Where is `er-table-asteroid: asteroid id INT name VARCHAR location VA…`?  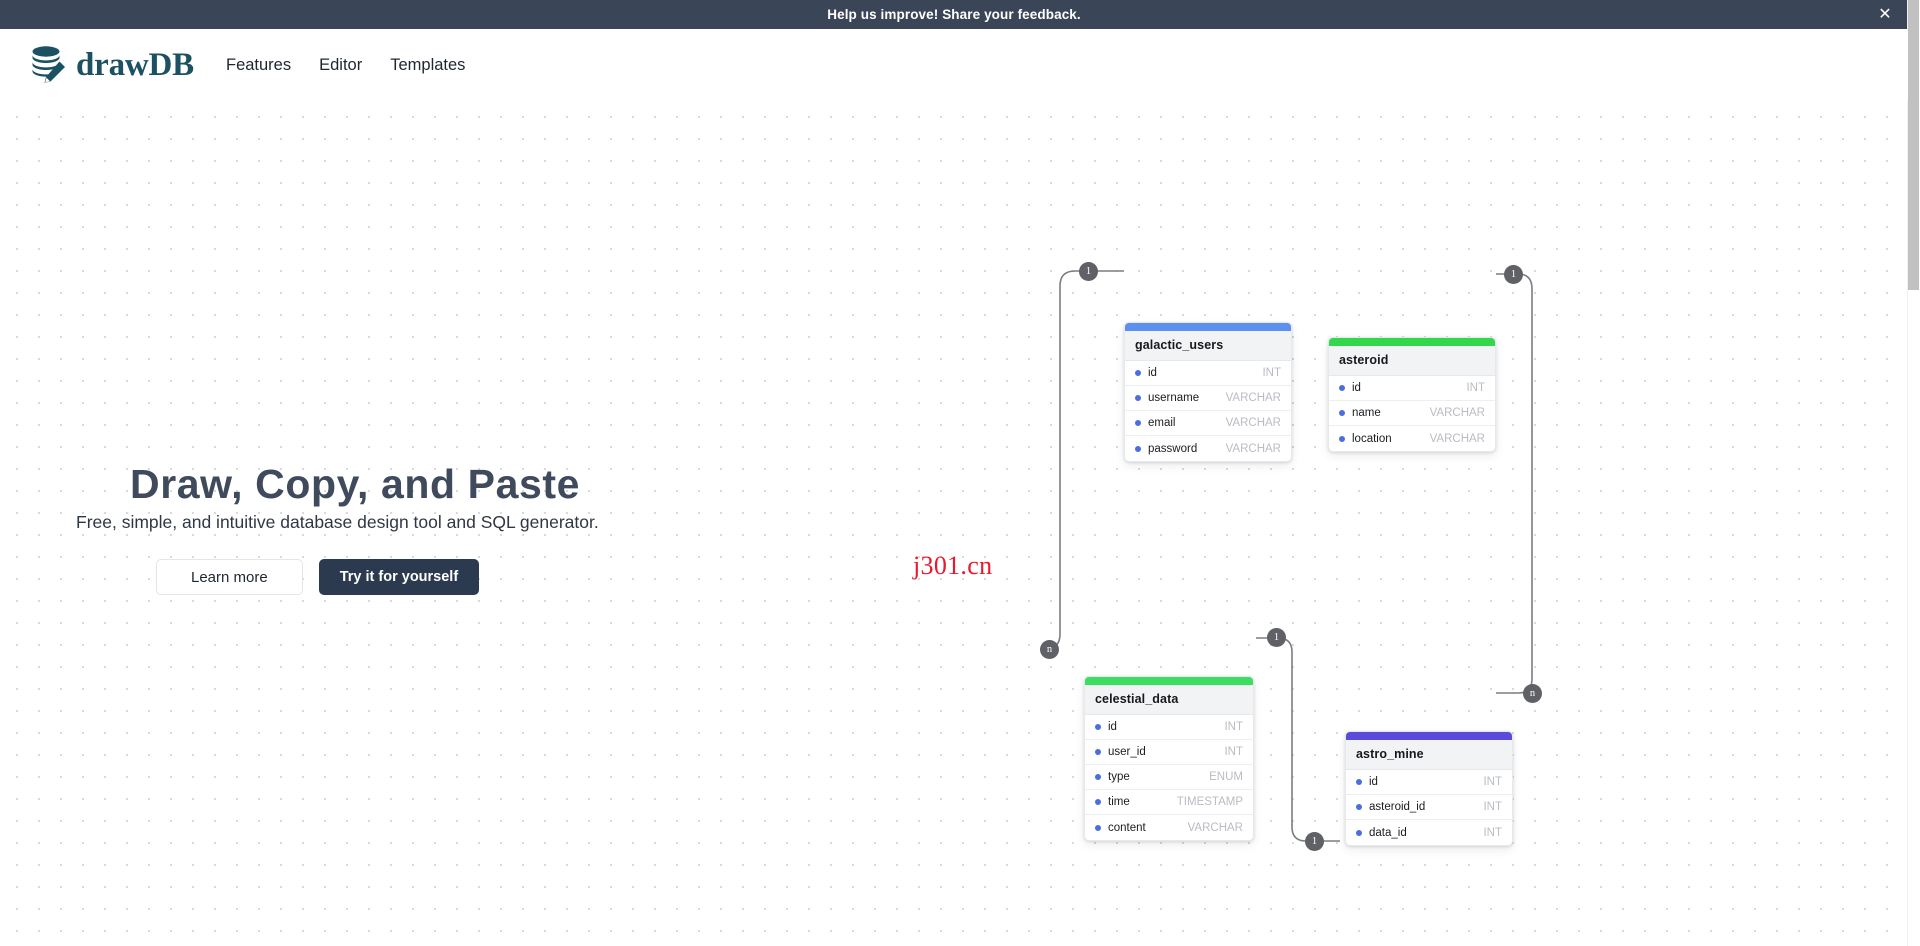
er-table-asteroid: asteroid id INT name VARCHAR location VA… is located at coordinates (1412, 394).